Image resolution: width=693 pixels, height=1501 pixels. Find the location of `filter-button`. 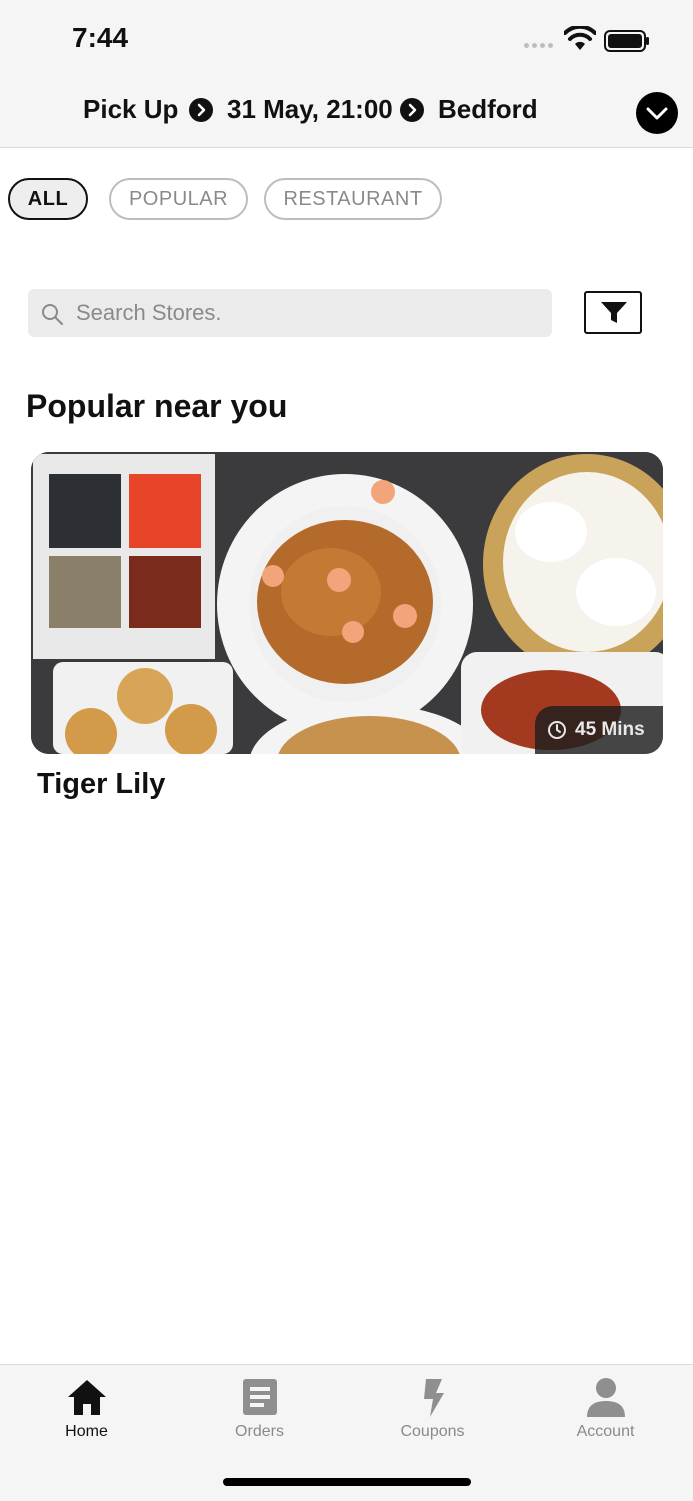

filter-button is located at coordinates (613, 312).